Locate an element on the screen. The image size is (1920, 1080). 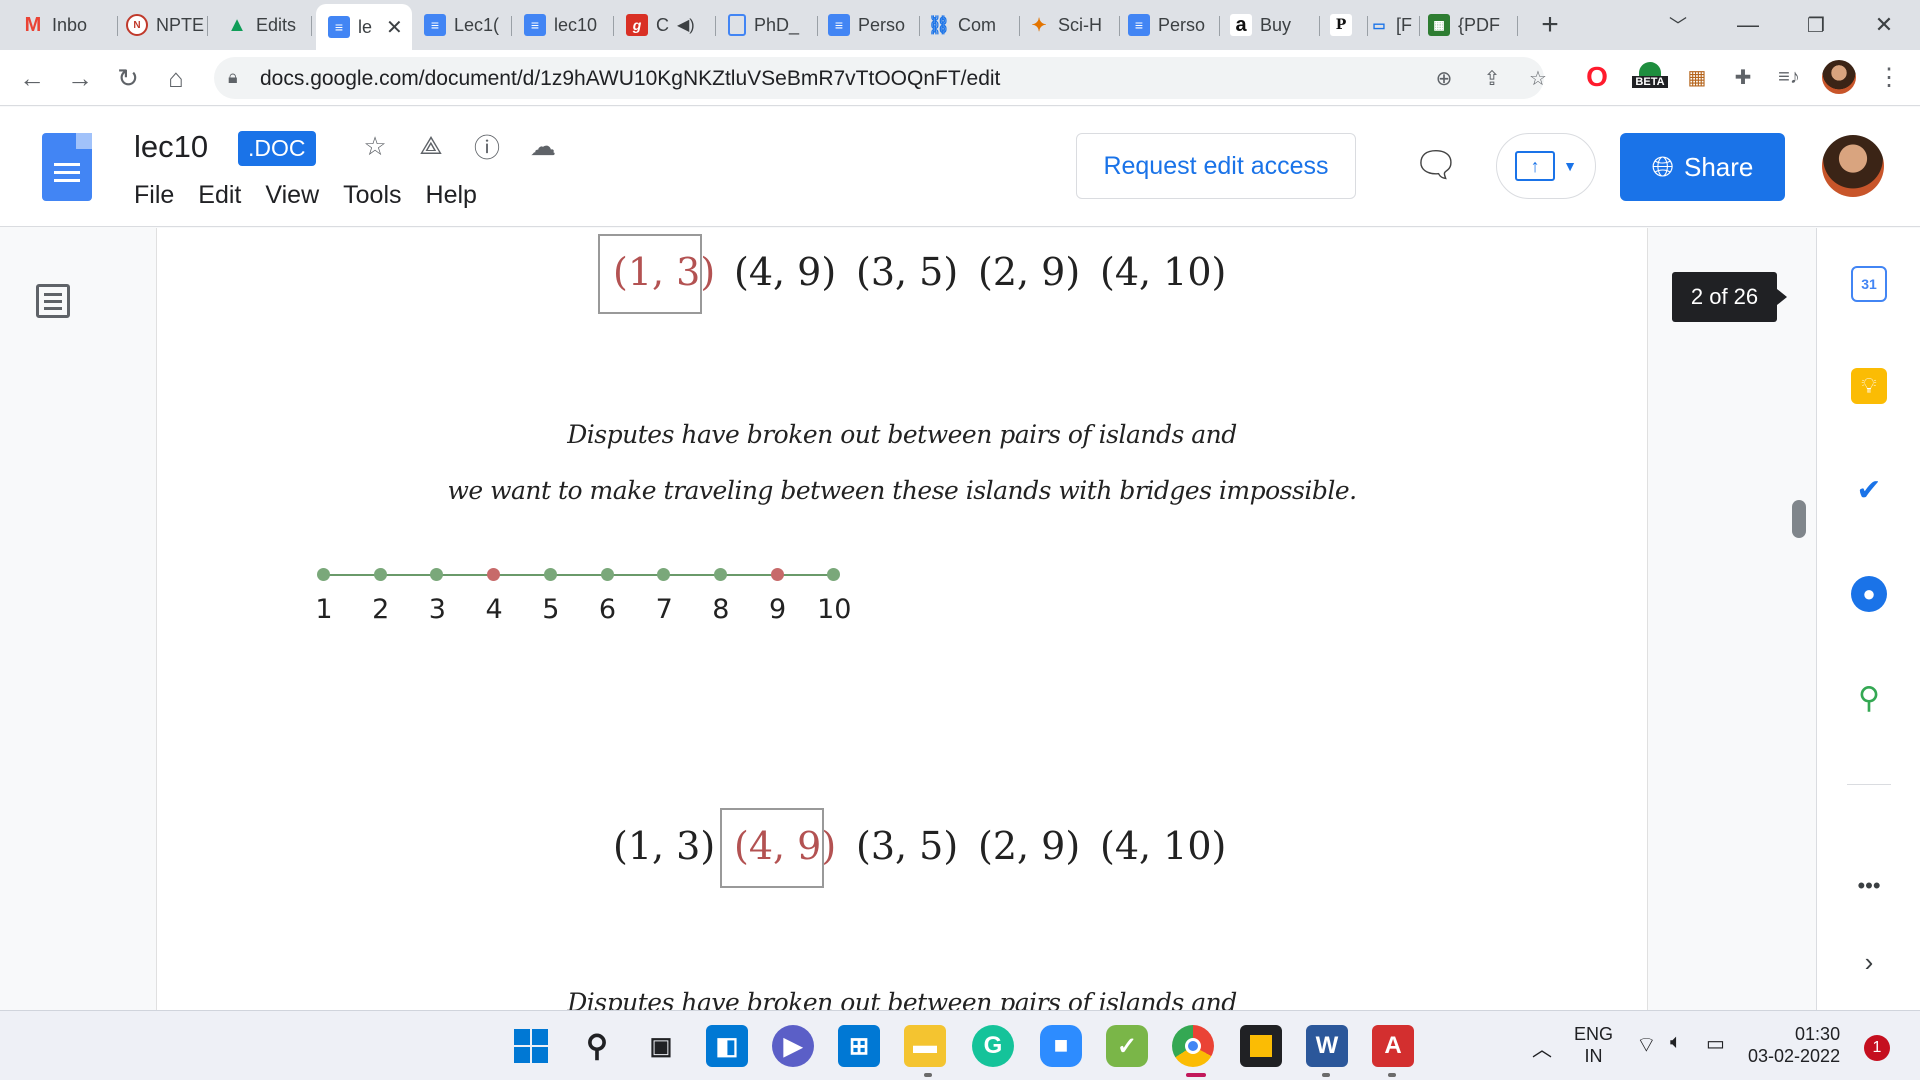
tab-active-doc: ≡ le ✕ is located at coordinates (364, 27).